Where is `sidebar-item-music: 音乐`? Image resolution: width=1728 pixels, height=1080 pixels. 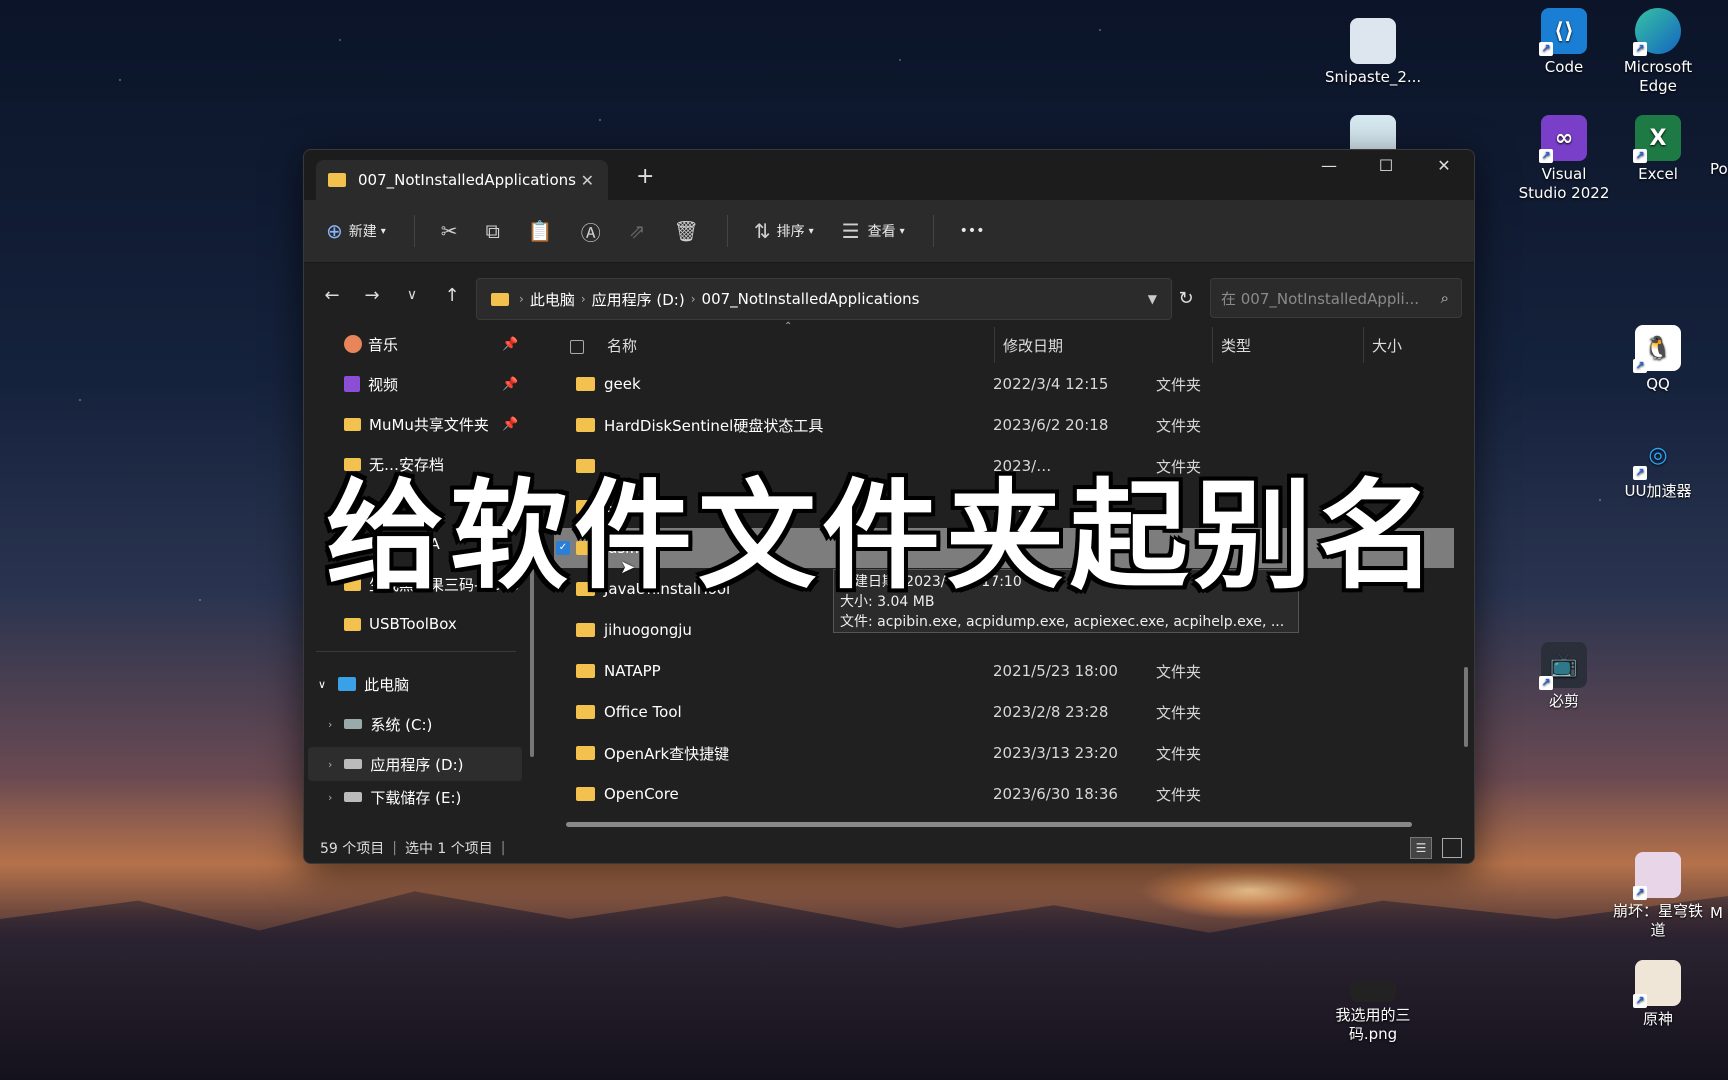
sidebar-item-music: 音乐 is located at coordinates (371, 344).